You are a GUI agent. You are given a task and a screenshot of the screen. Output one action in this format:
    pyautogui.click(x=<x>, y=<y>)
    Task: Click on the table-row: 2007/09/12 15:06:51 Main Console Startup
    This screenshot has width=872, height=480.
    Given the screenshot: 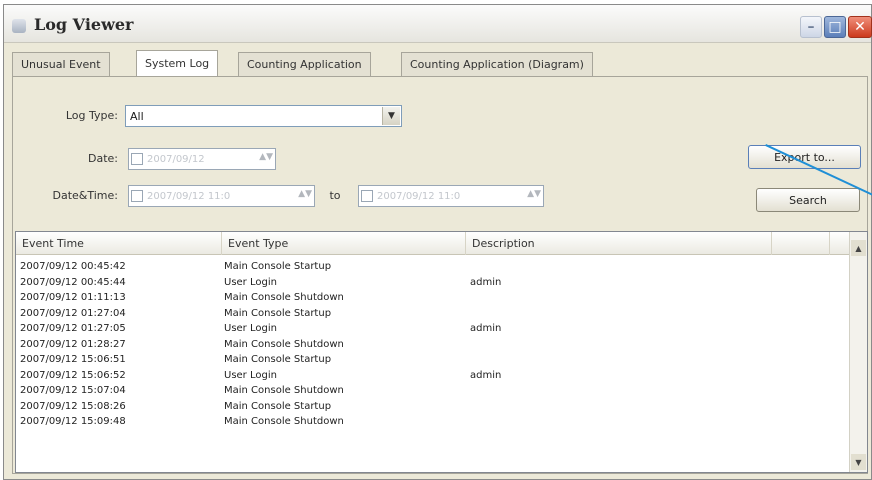 What is the action you would take?
    pyautogui.click(x=432, y=360)
    